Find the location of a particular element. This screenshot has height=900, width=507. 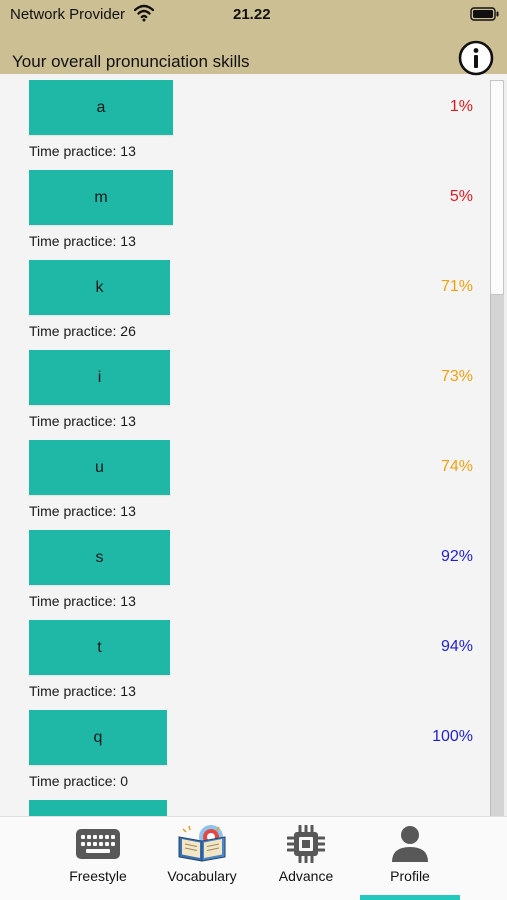

tab-label: Profile is located at coordinates (410, 876).